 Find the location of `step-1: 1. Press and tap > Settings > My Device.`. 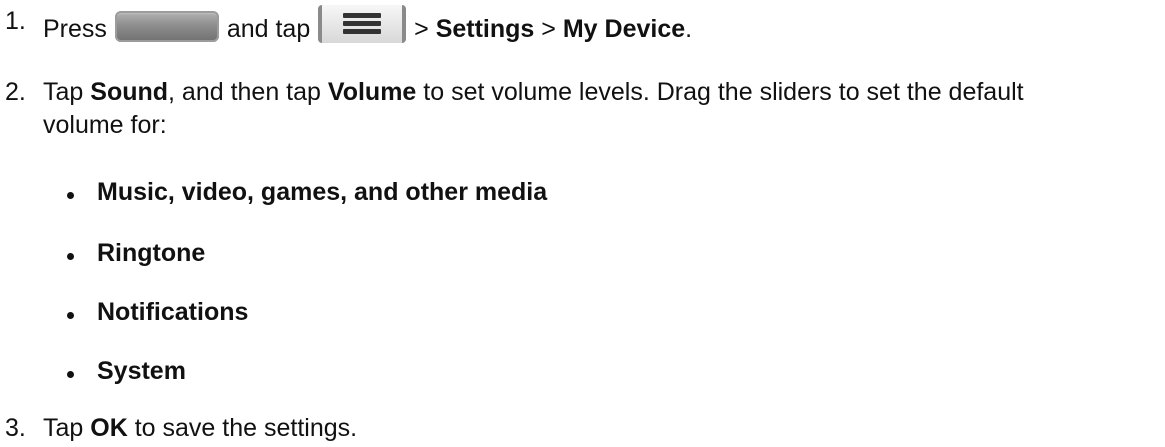

step-1: 1. Press and tap > Settings > My Device. is located at coordinates (580, 25).